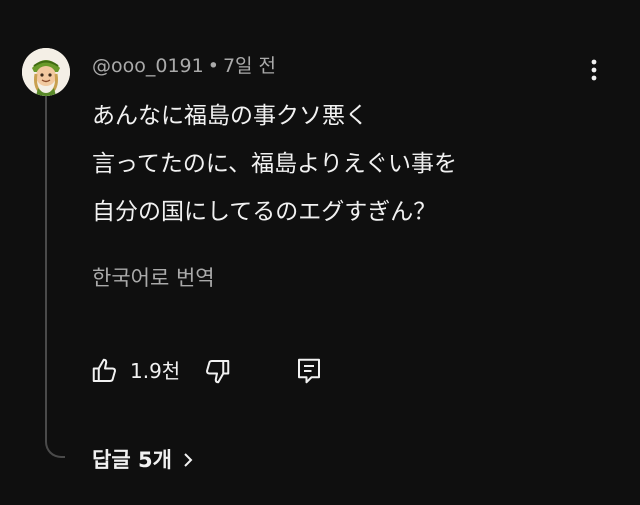  Describe the element at coordinates (188, 460) in the screenshot. I see `chevron-right-icon` at that location.